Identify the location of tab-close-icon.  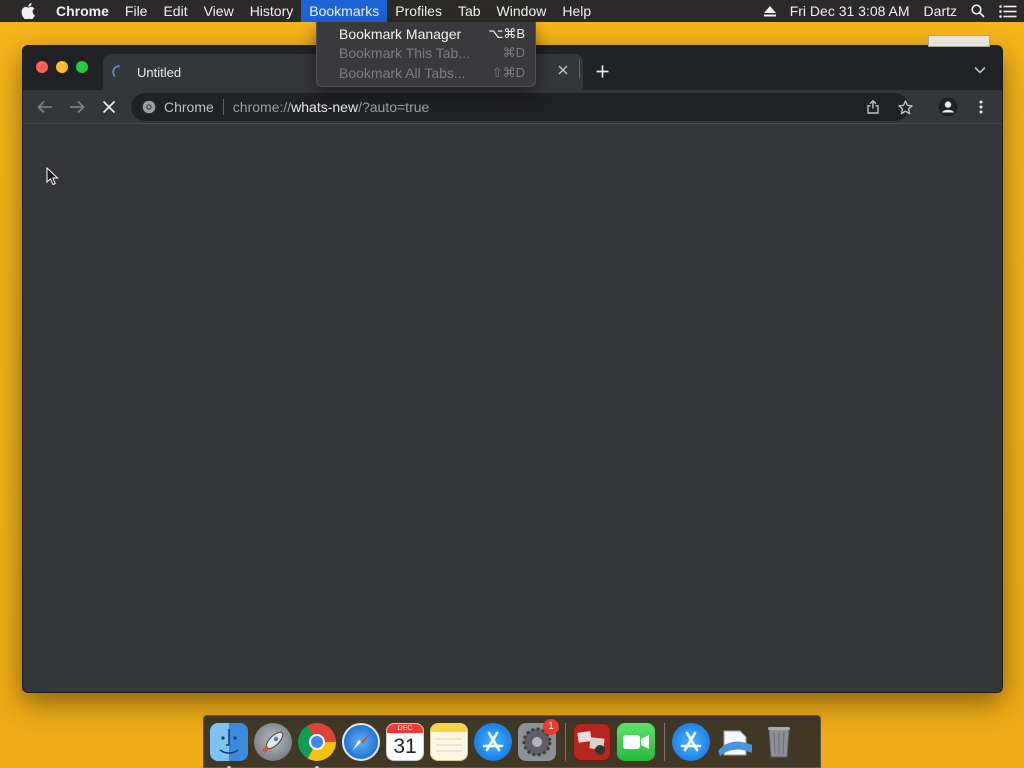
(563, 70).